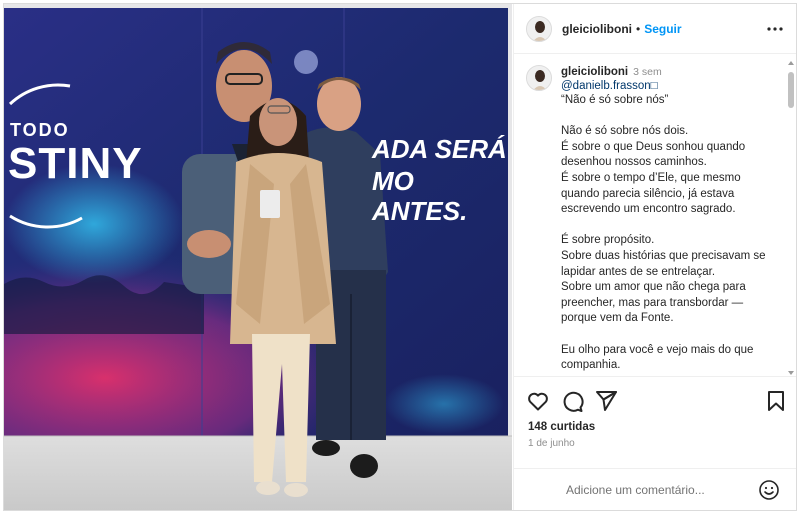 Image resolution: width=800 pixels, height=514 pixels. I want to click on share-icon, so click(606, 401).